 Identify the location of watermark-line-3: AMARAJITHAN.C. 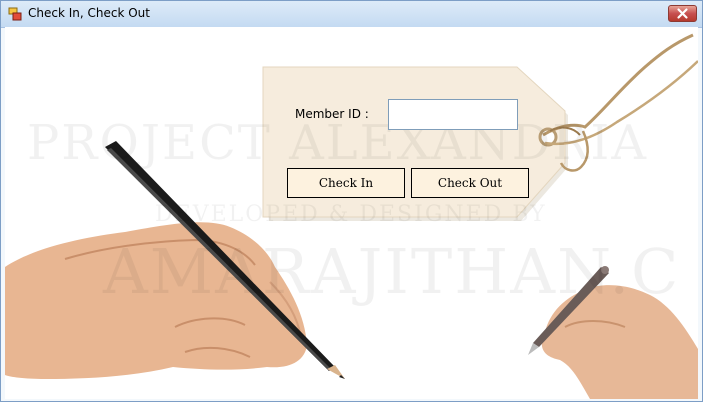
(392, 271).